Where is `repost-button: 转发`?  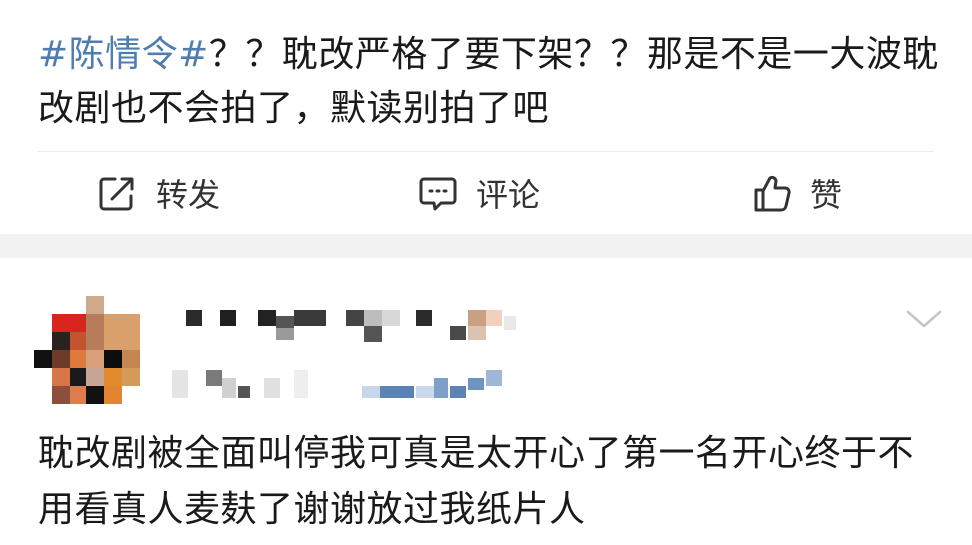
repost-button: 转发 is located at coordinates (159, 193).